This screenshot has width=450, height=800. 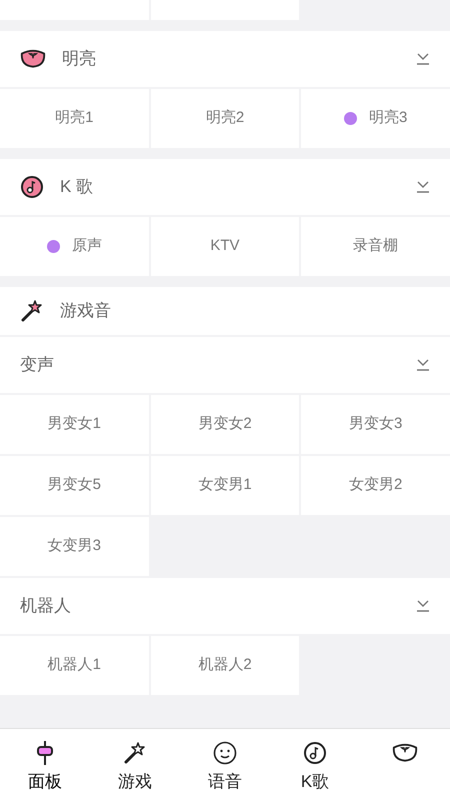 I want to click on voice-option: 明亮2, so click(x=225, y=118).